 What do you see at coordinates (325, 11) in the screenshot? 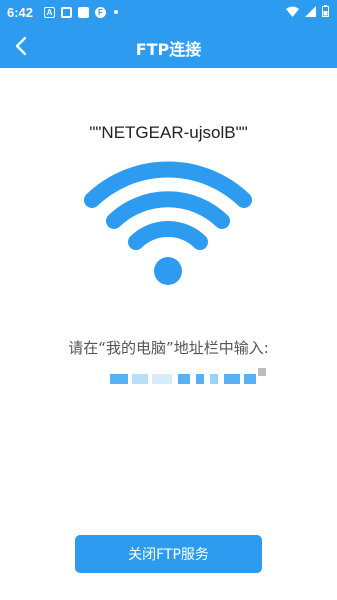
I see `battery-icon` at bounding box center [325, 11].